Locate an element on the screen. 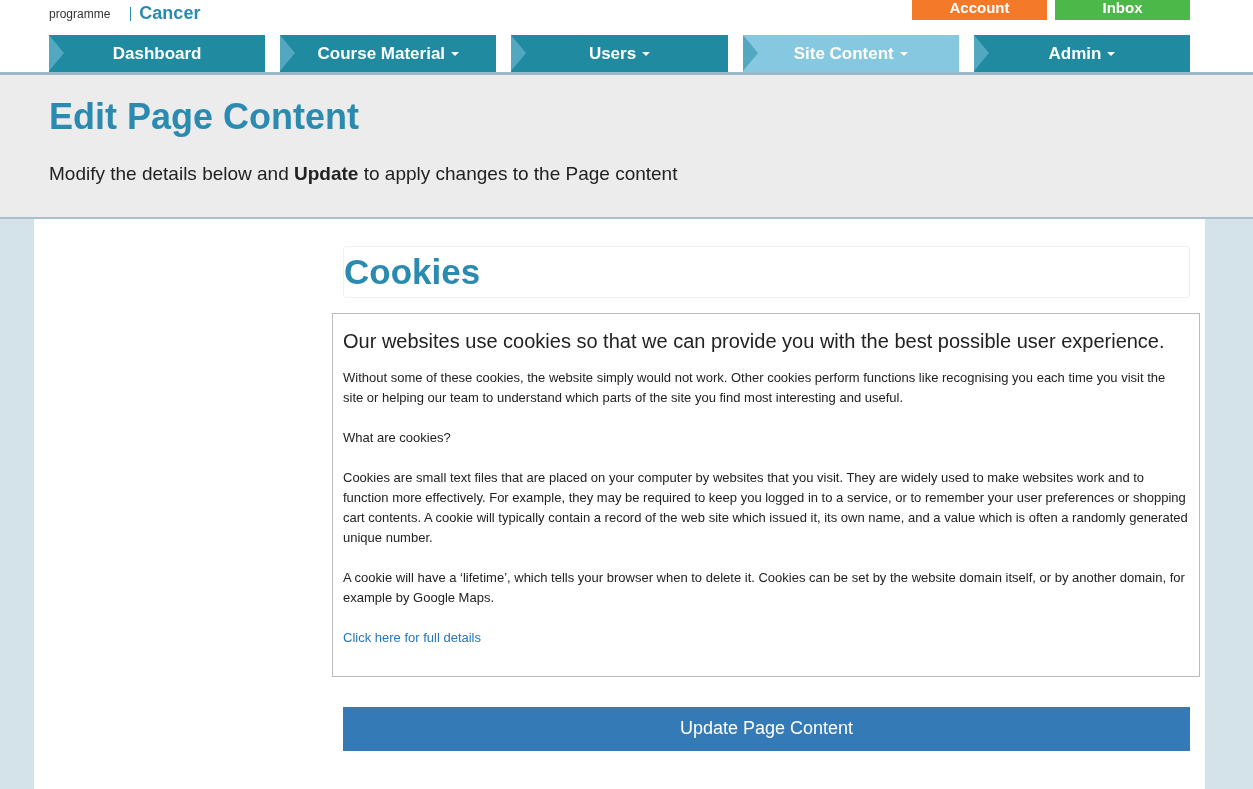  nav-tab: Admin is located at coordinates (1081, 53).